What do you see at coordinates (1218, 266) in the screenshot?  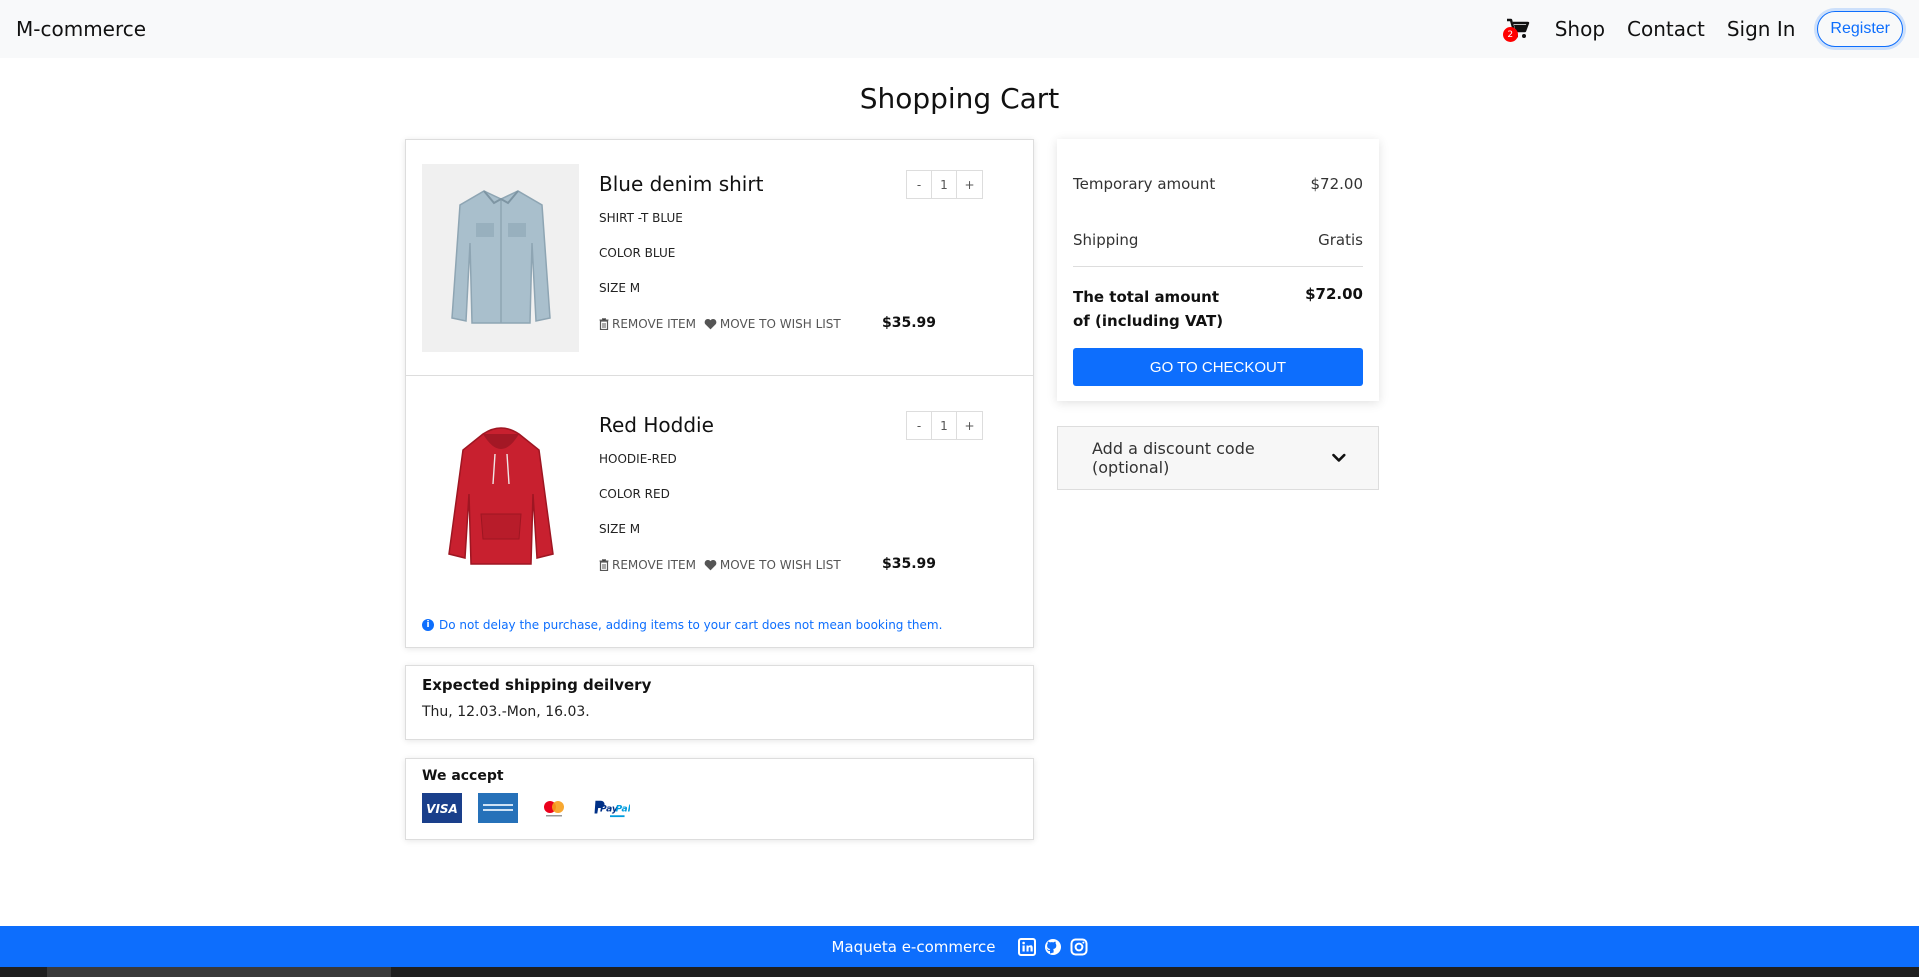 I see `summary-divider` at bounding box center [1218, 266].